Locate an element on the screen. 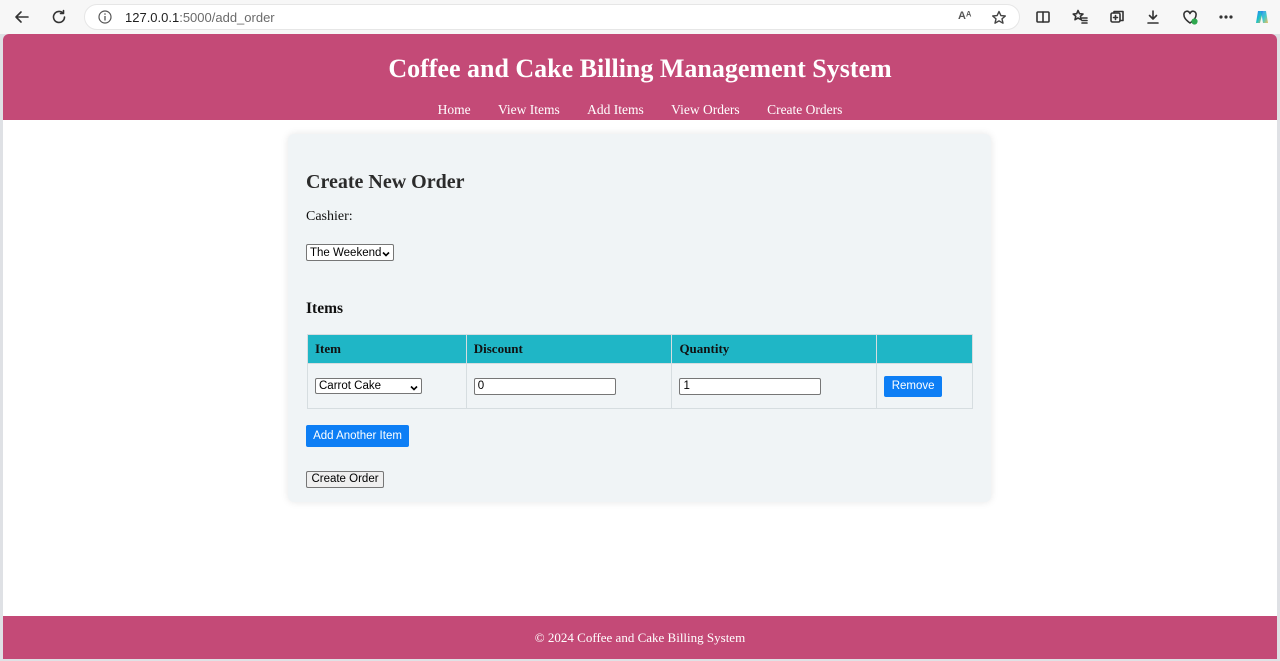 This screenshot has width=1280, height=661. column-header-item: Item is located at coordinates (387, 349).